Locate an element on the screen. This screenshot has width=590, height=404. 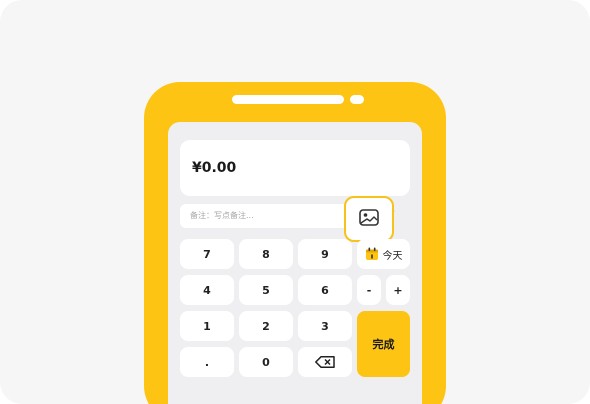
minus-button: - is located at coordinates (369, 290).